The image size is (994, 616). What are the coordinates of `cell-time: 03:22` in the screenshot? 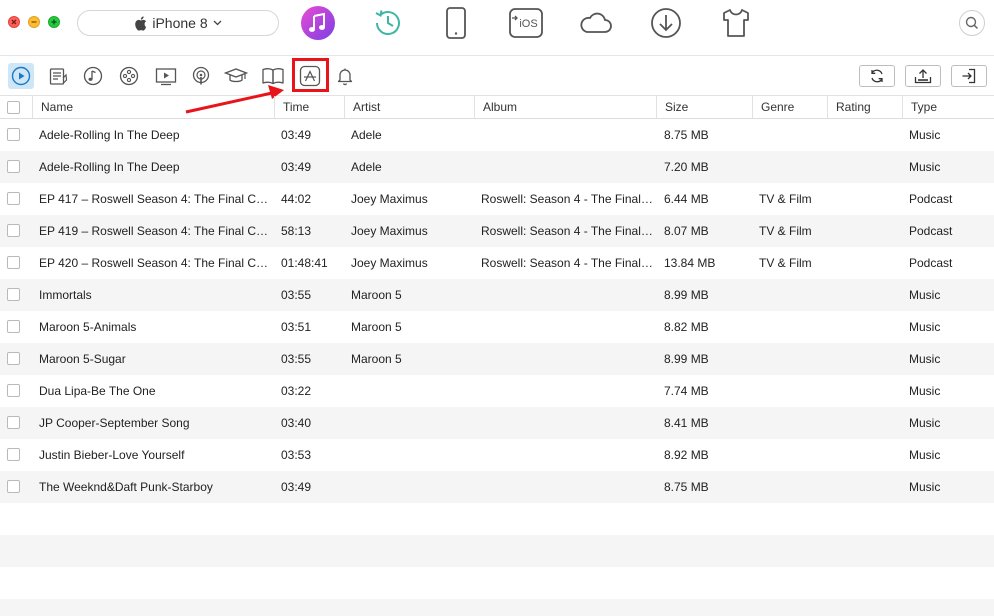 It's located at (296, 391).